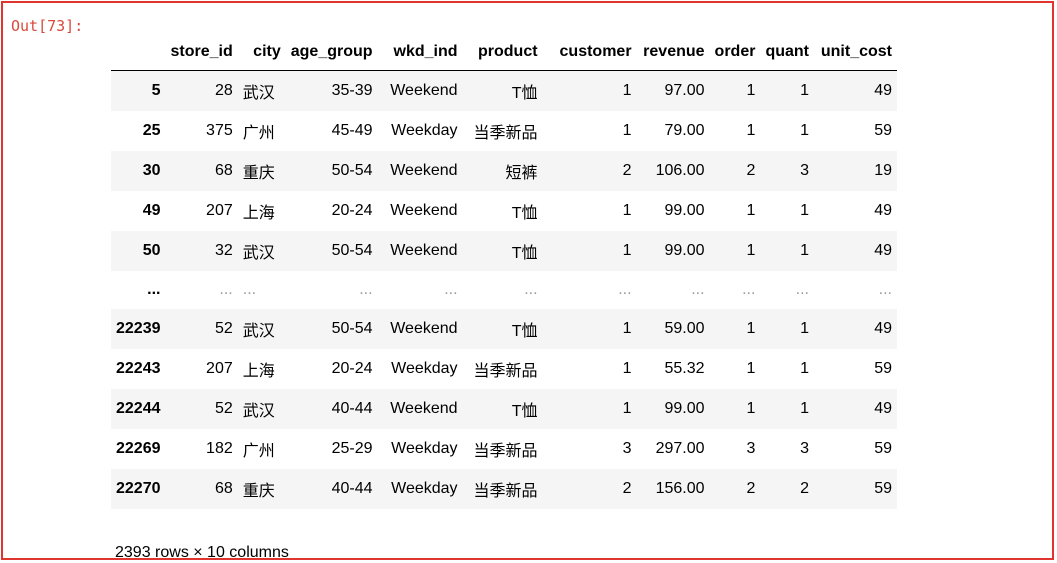 The image size is (1057, 563). Describe the element at coordinates (219, 368) in the screenshot. I see `cell-store-id: 207` at that location.